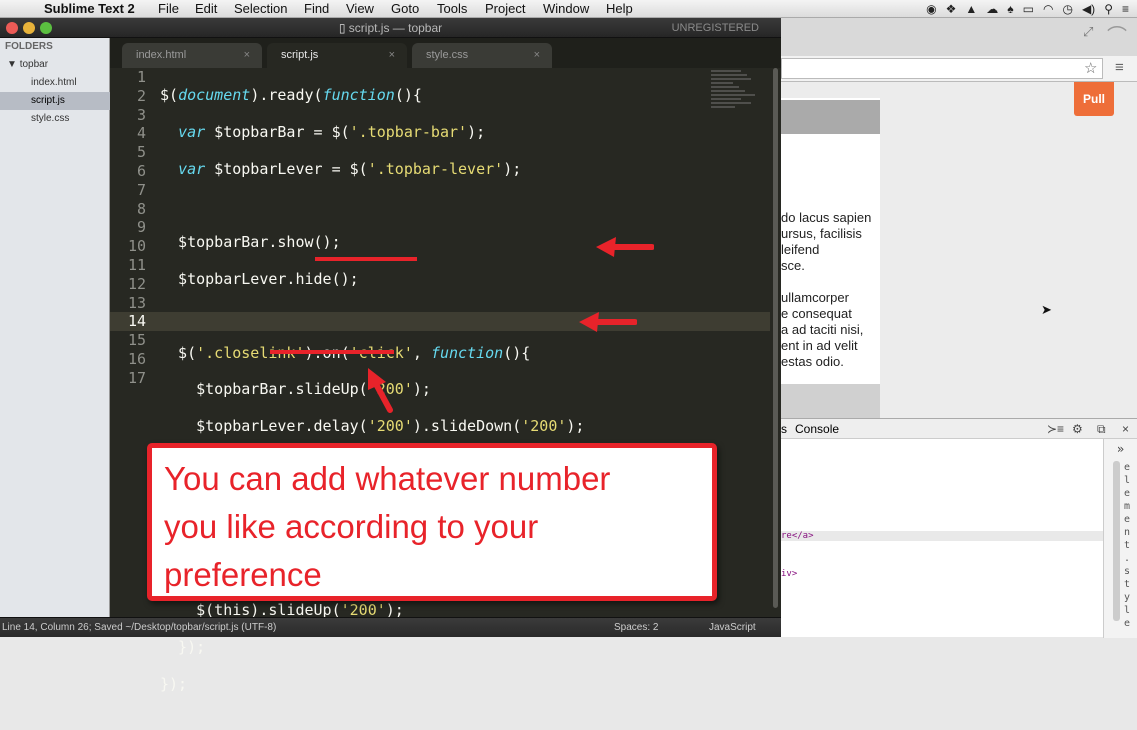 This screenshot has height=730, width=1137. Describe the element at coordinates (816, 313) in the screenshot. I see `lorem-line: e consequat` at that location.